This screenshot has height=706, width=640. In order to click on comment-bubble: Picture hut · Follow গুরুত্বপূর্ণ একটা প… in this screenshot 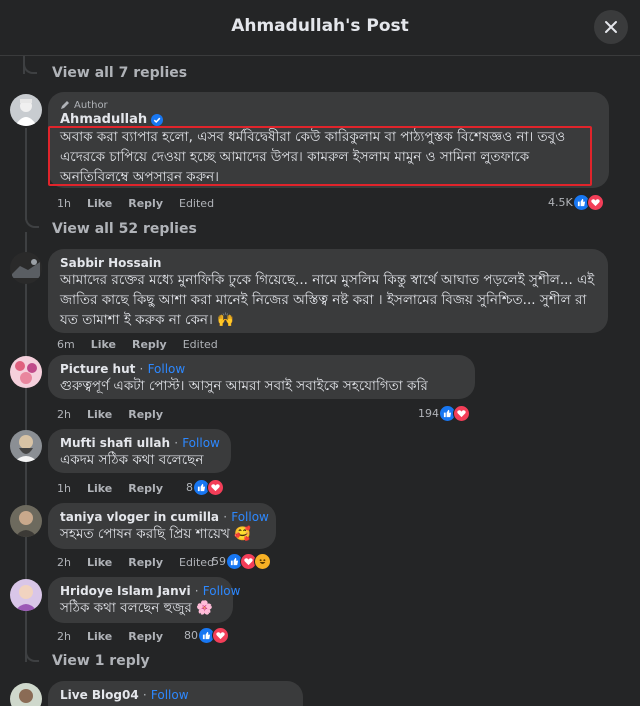, I will do `click(261, 377)`.